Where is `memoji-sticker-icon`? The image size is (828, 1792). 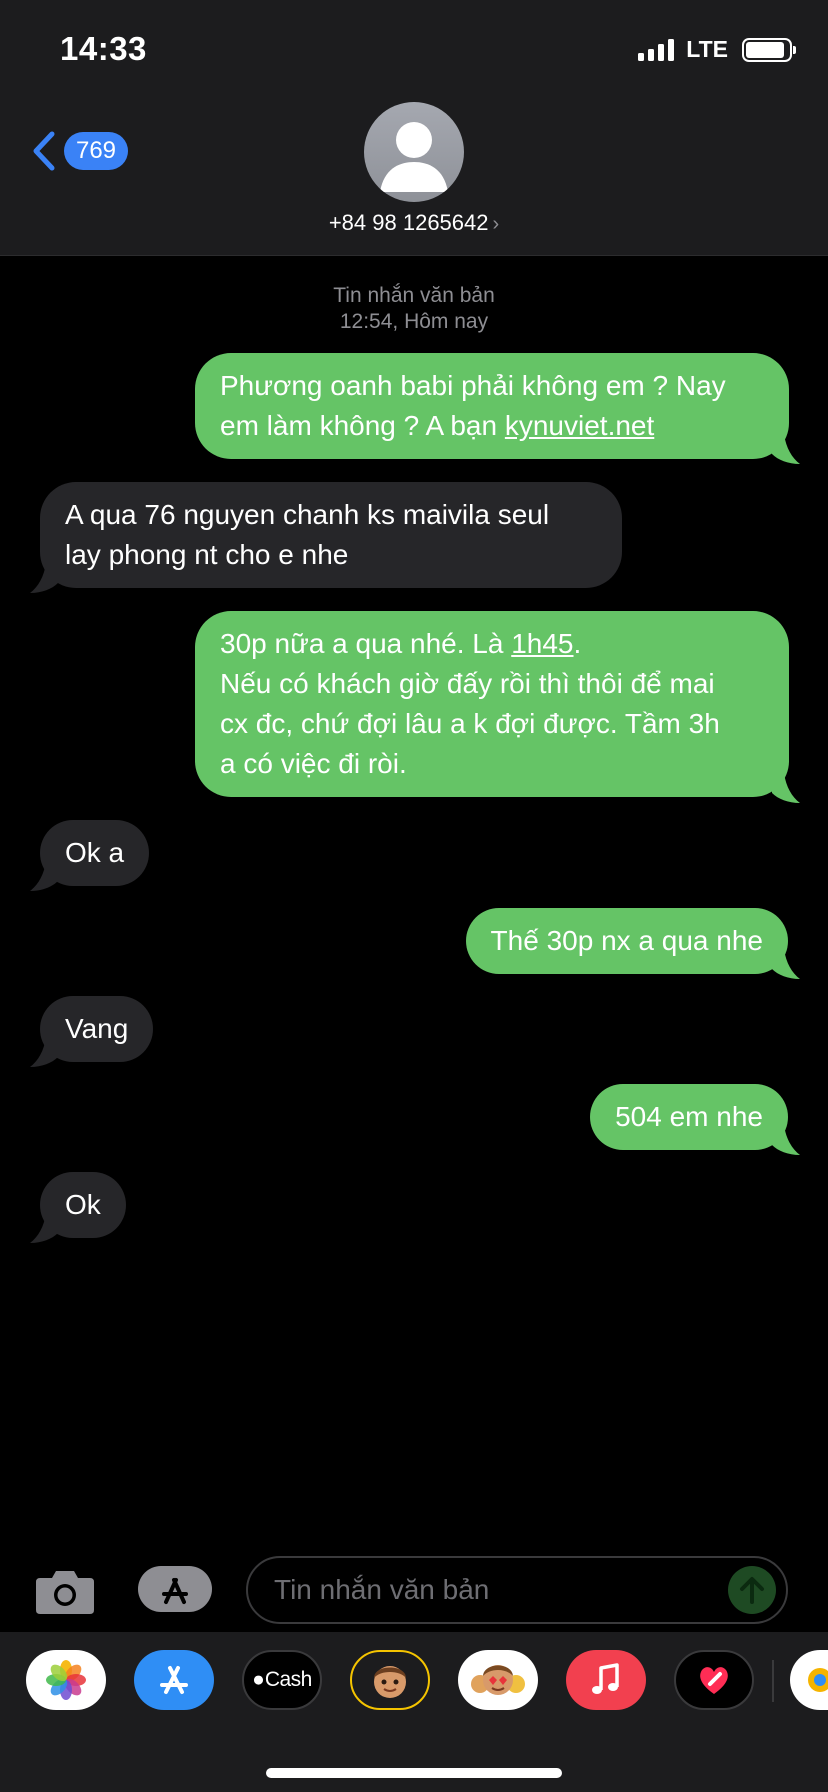 memoji-sticker-icon is located at coordinates (498, 1680).